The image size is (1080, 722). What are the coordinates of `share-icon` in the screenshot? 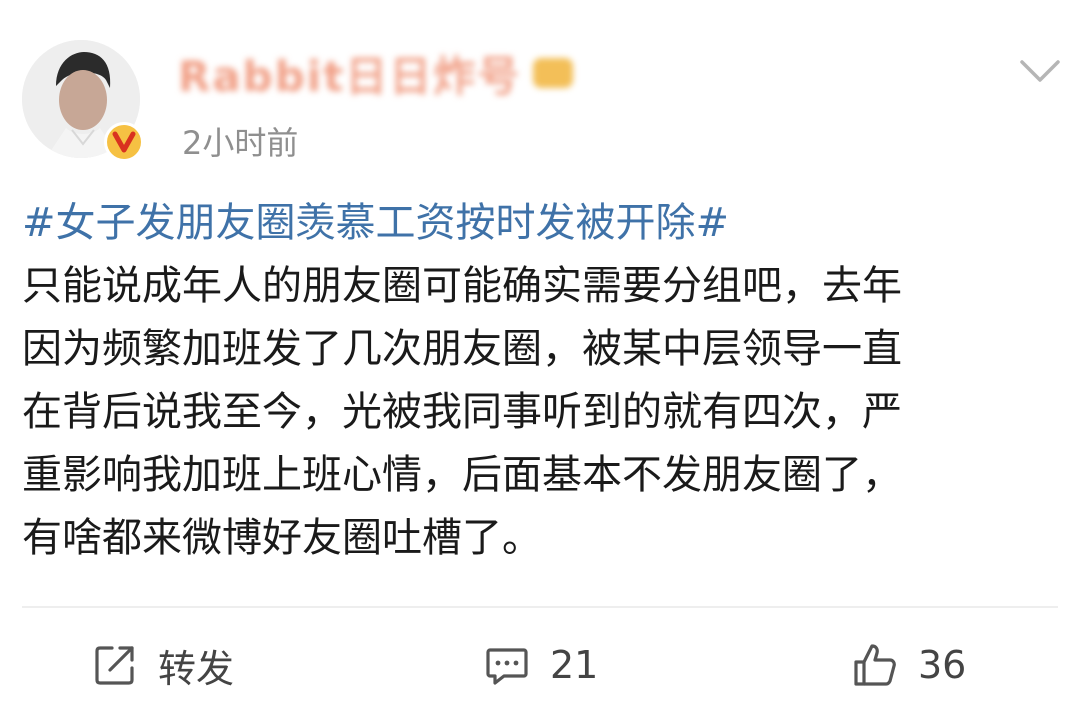 It's located at (114, 665).